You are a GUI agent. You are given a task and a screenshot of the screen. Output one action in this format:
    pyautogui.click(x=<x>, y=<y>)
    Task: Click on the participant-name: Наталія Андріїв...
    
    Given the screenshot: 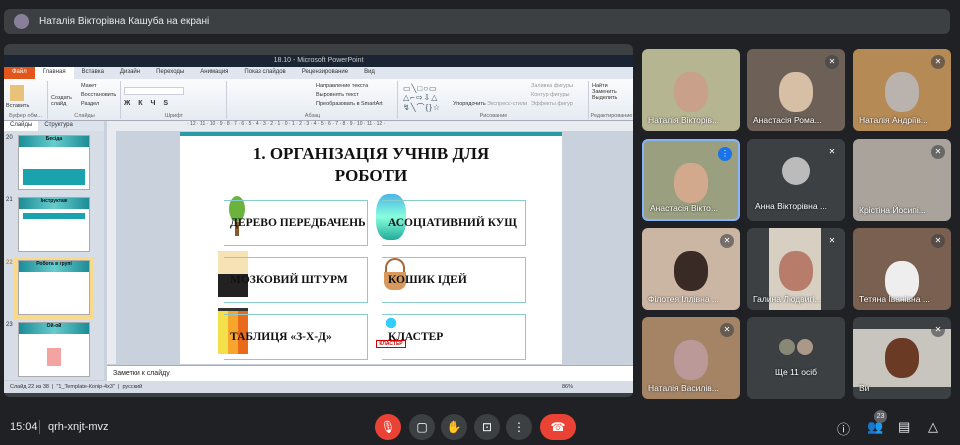 What is the action you would take?
    pyautogui.click(x=893, y=120)
    